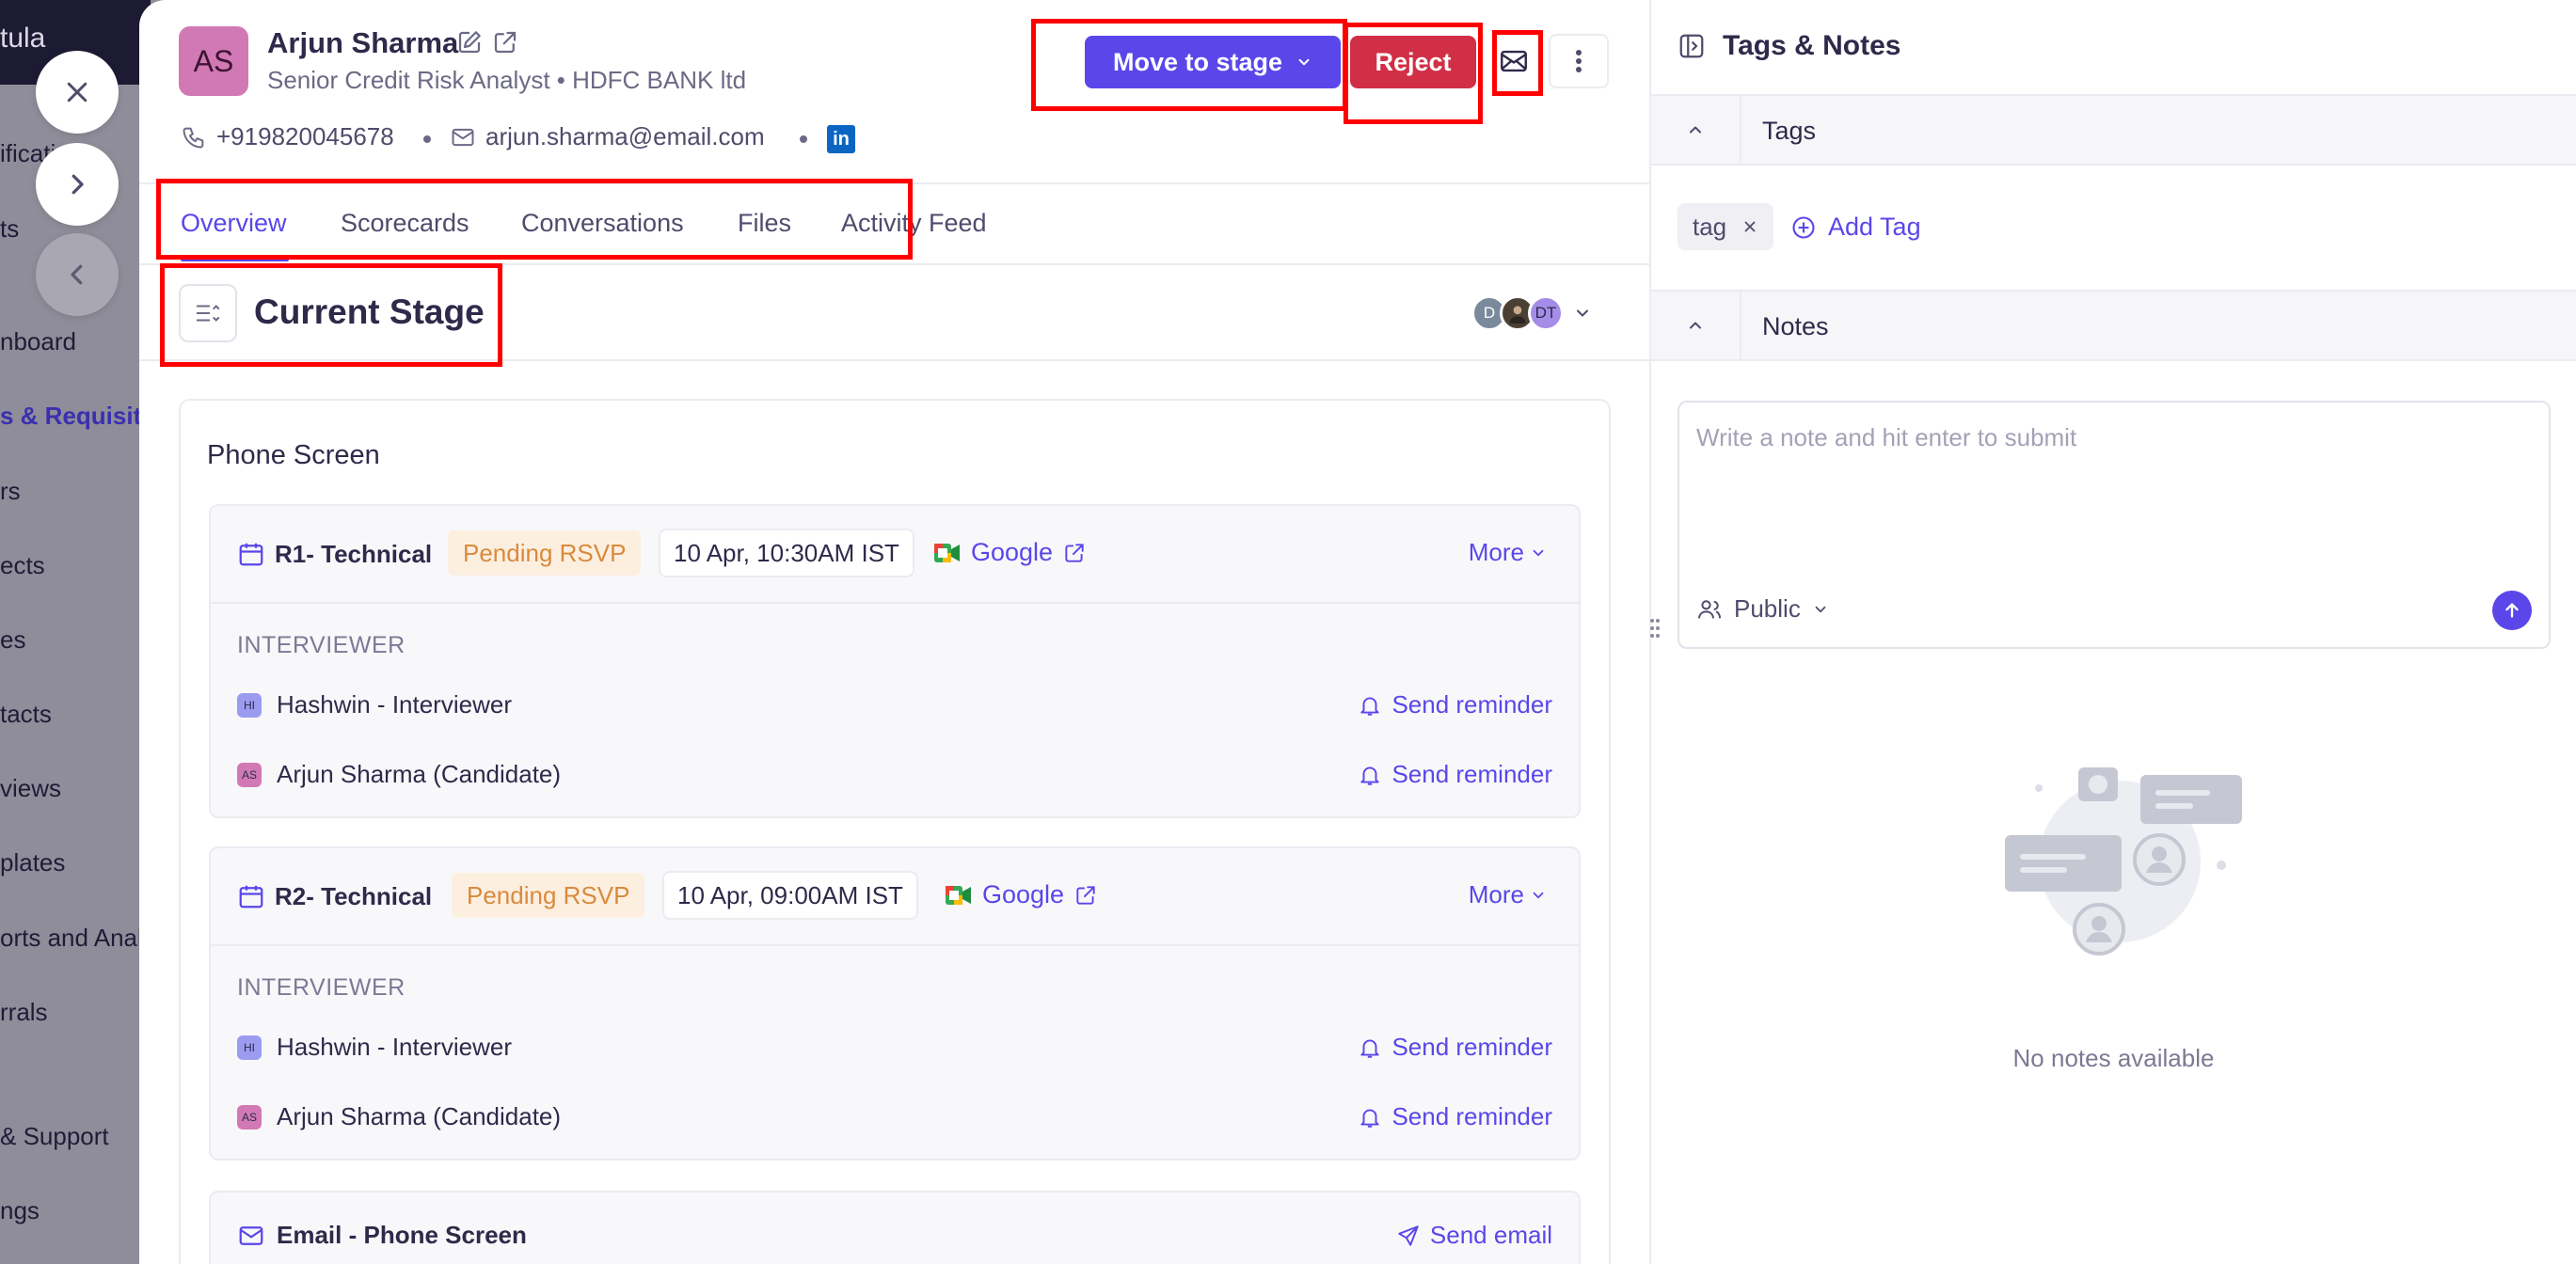  What do you see at coordinates (895, 1227) in the screenshot?
I see `stage-email-row: Email - Phone Screen Send email` at bounding box center [895, 1227].